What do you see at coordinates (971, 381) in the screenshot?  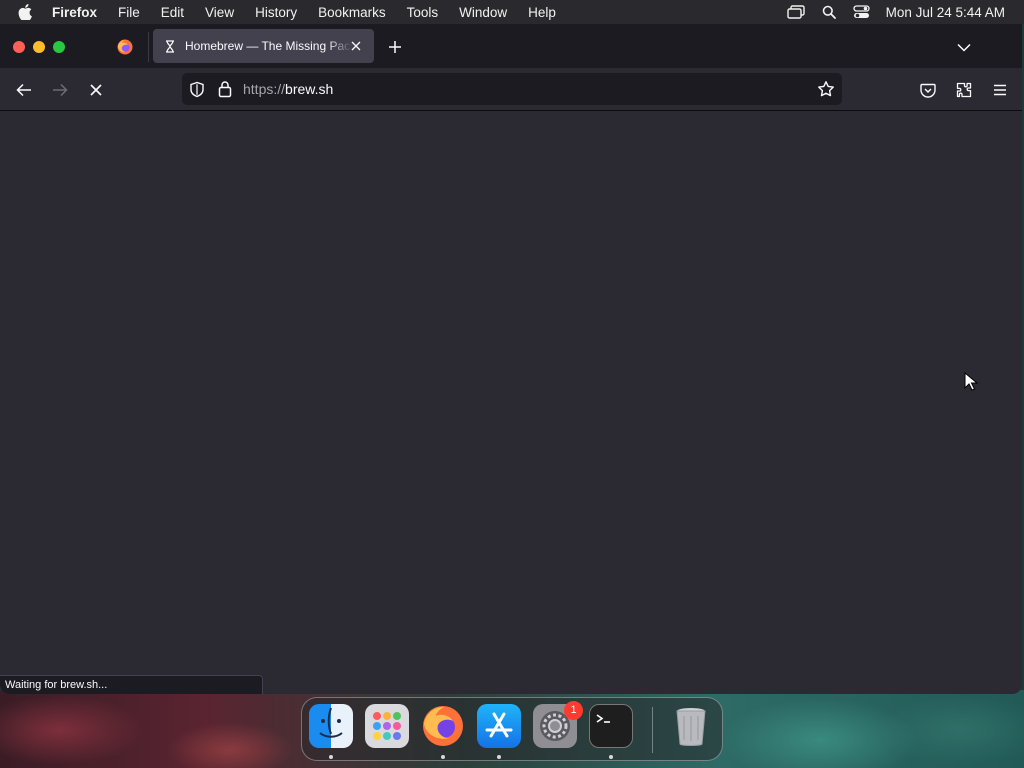 I see `mouse-pointer-icon` at bounding box center [971, 381].